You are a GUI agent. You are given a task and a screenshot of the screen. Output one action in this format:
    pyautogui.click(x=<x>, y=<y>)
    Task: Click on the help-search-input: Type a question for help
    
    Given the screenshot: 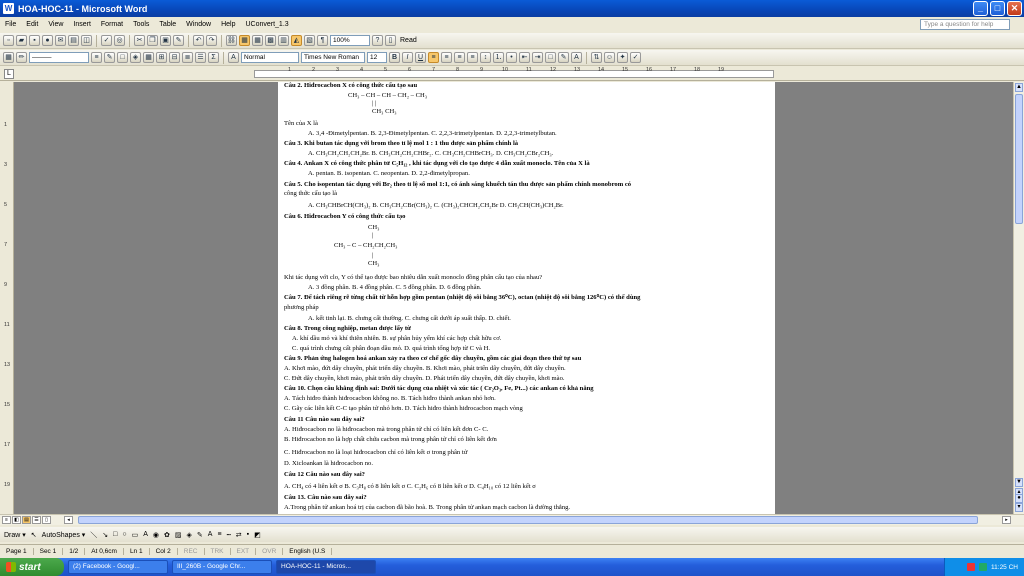 What is the action you would take?
    pyautogui.click(x=965, y=24)
    